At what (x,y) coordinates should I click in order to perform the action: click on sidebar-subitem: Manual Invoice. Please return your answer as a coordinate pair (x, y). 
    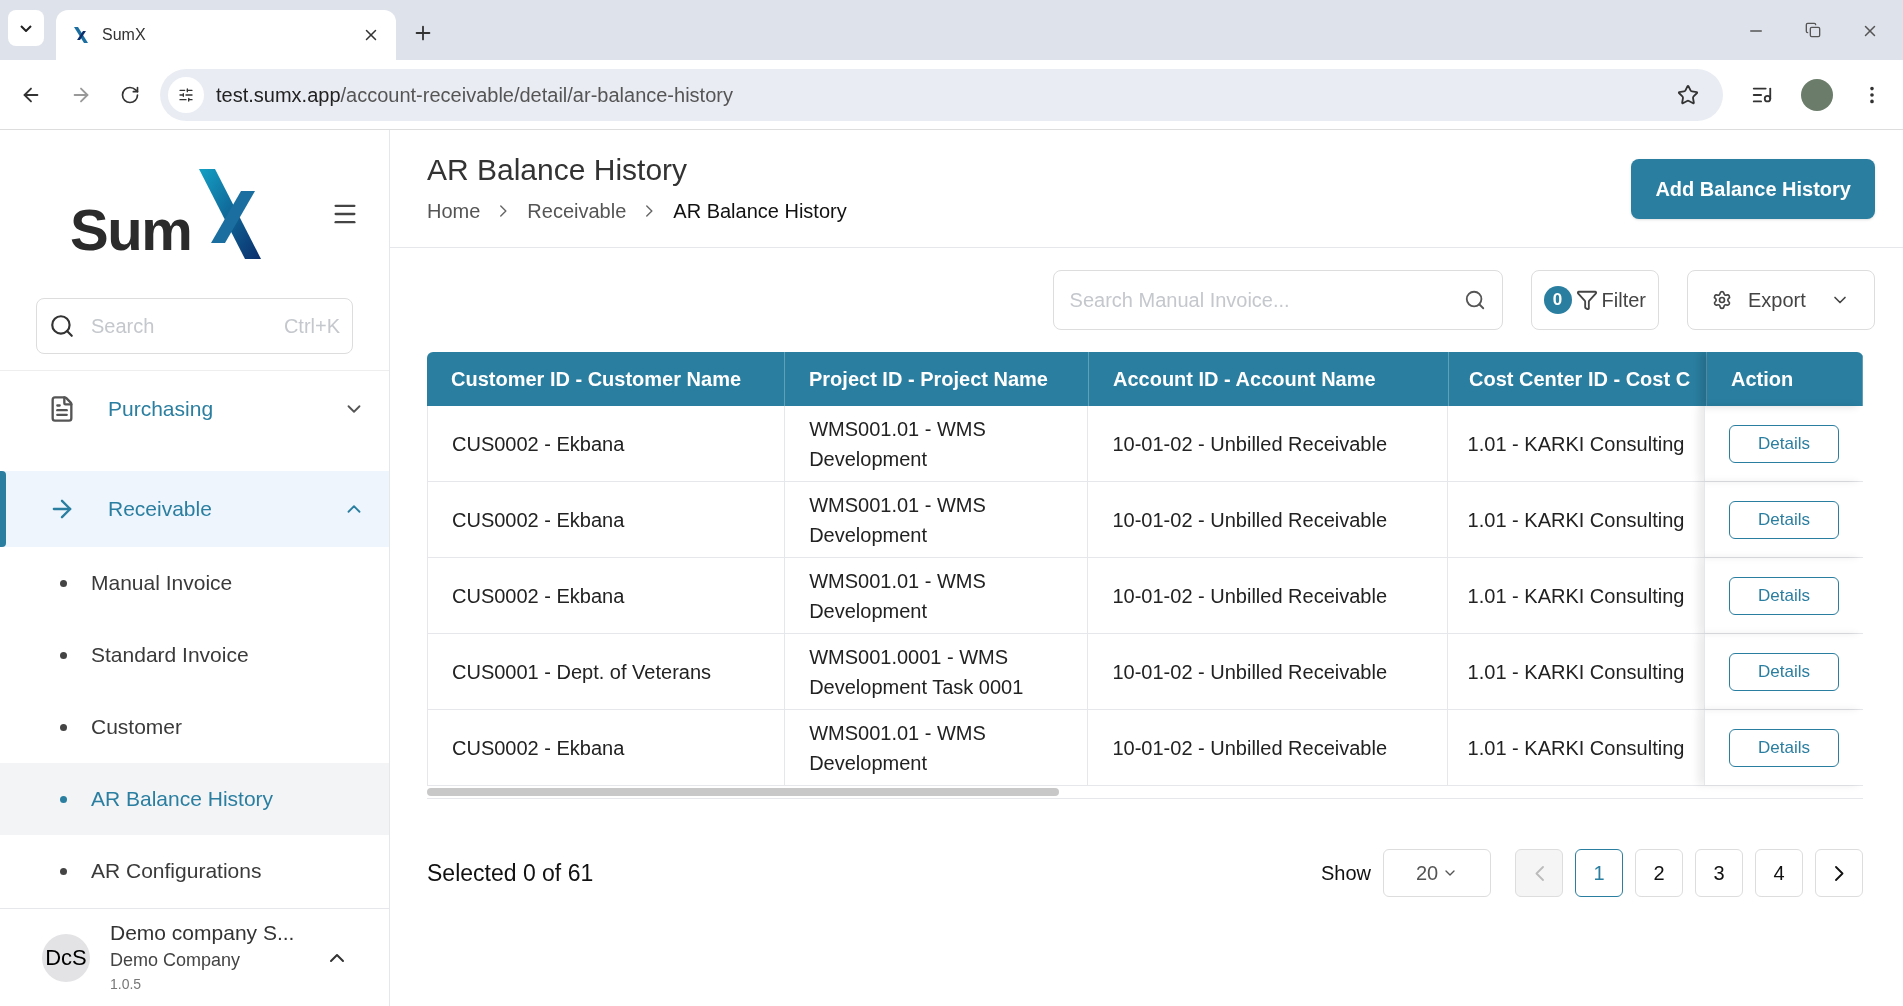
    Looking at the image, I should click on (194, 583).